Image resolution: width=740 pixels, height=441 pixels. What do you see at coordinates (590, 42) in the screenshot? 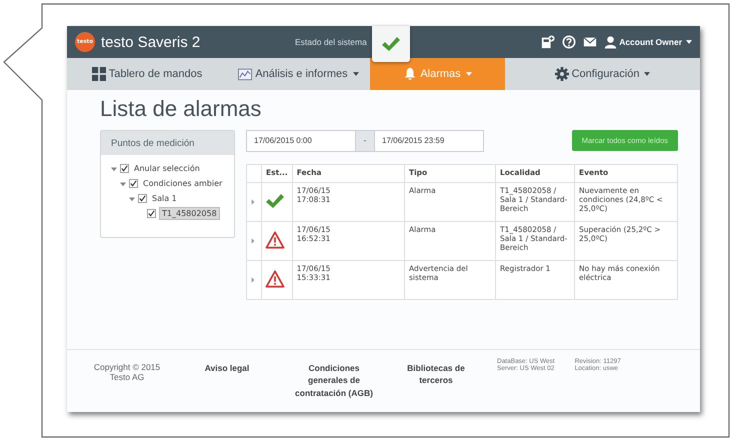
I see `mail-icon` at bounding box center [590, 42].